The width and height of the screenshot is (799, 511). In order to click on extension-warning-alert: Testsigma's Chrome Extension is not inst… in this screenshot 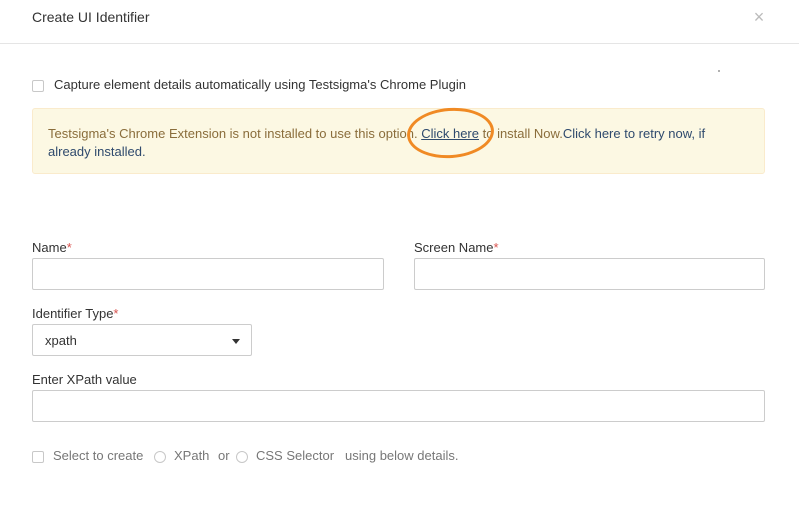, I will do `click(398, 141)`.